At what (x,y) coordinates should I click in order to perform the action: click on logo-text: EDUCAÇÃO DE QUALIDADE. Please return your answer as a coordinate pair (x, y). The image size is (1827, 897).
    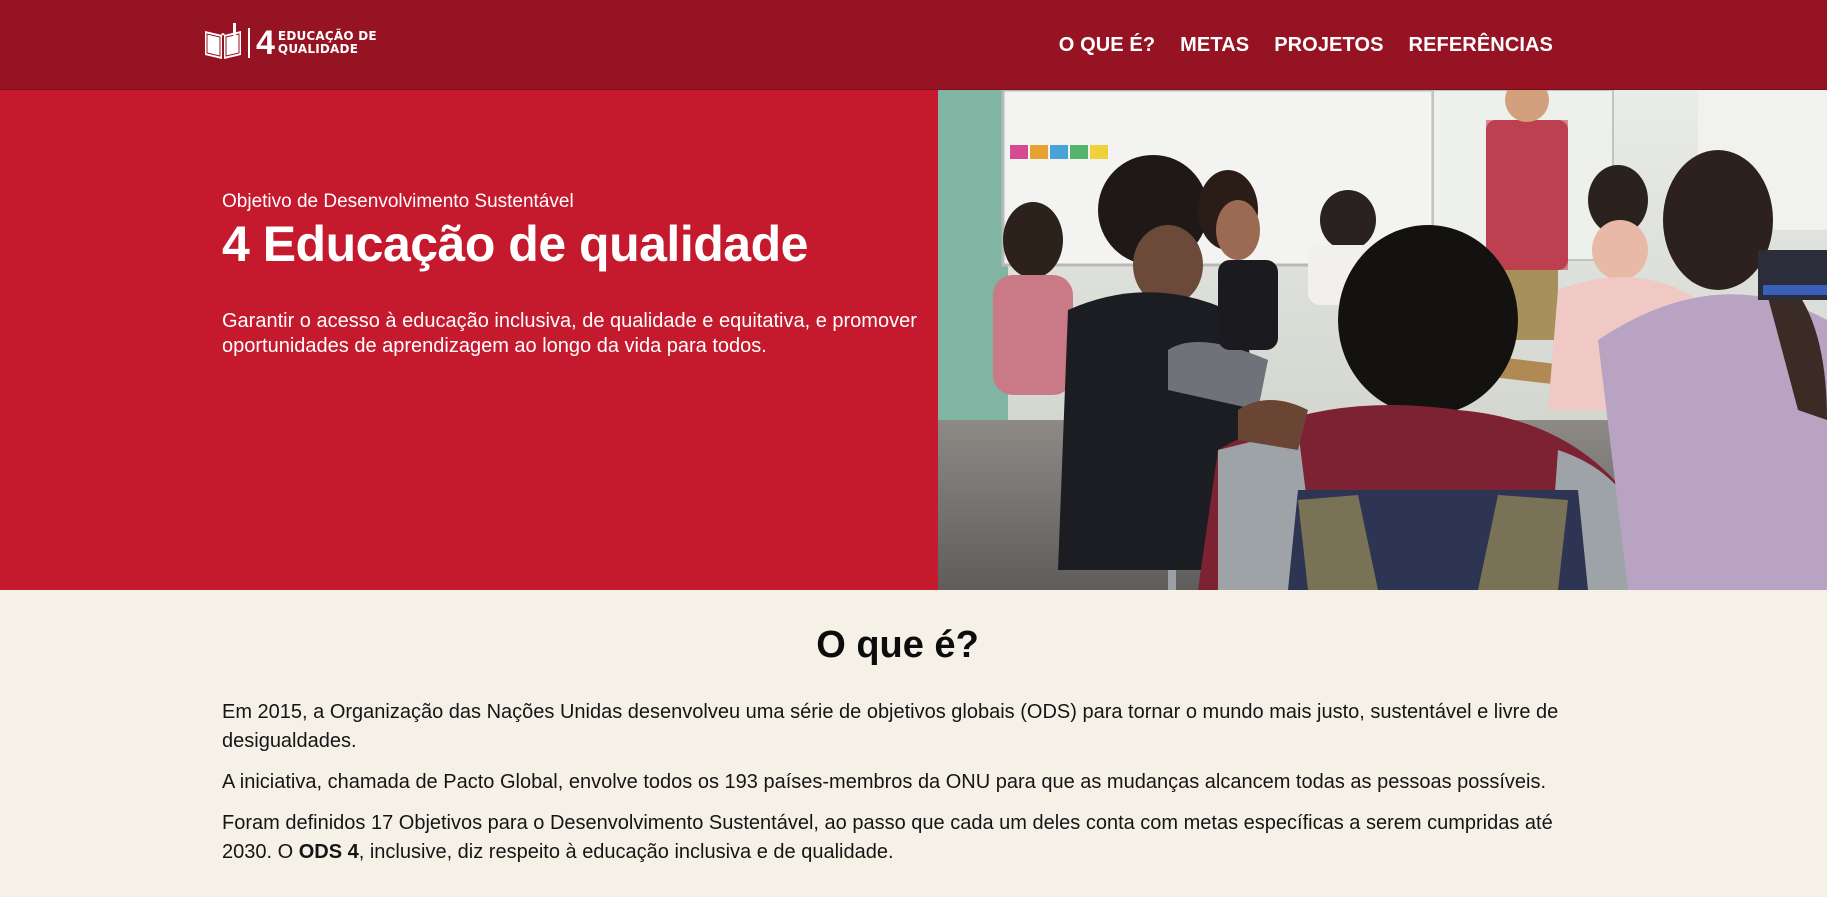
    Looking at the image, I should click on (327, 43).